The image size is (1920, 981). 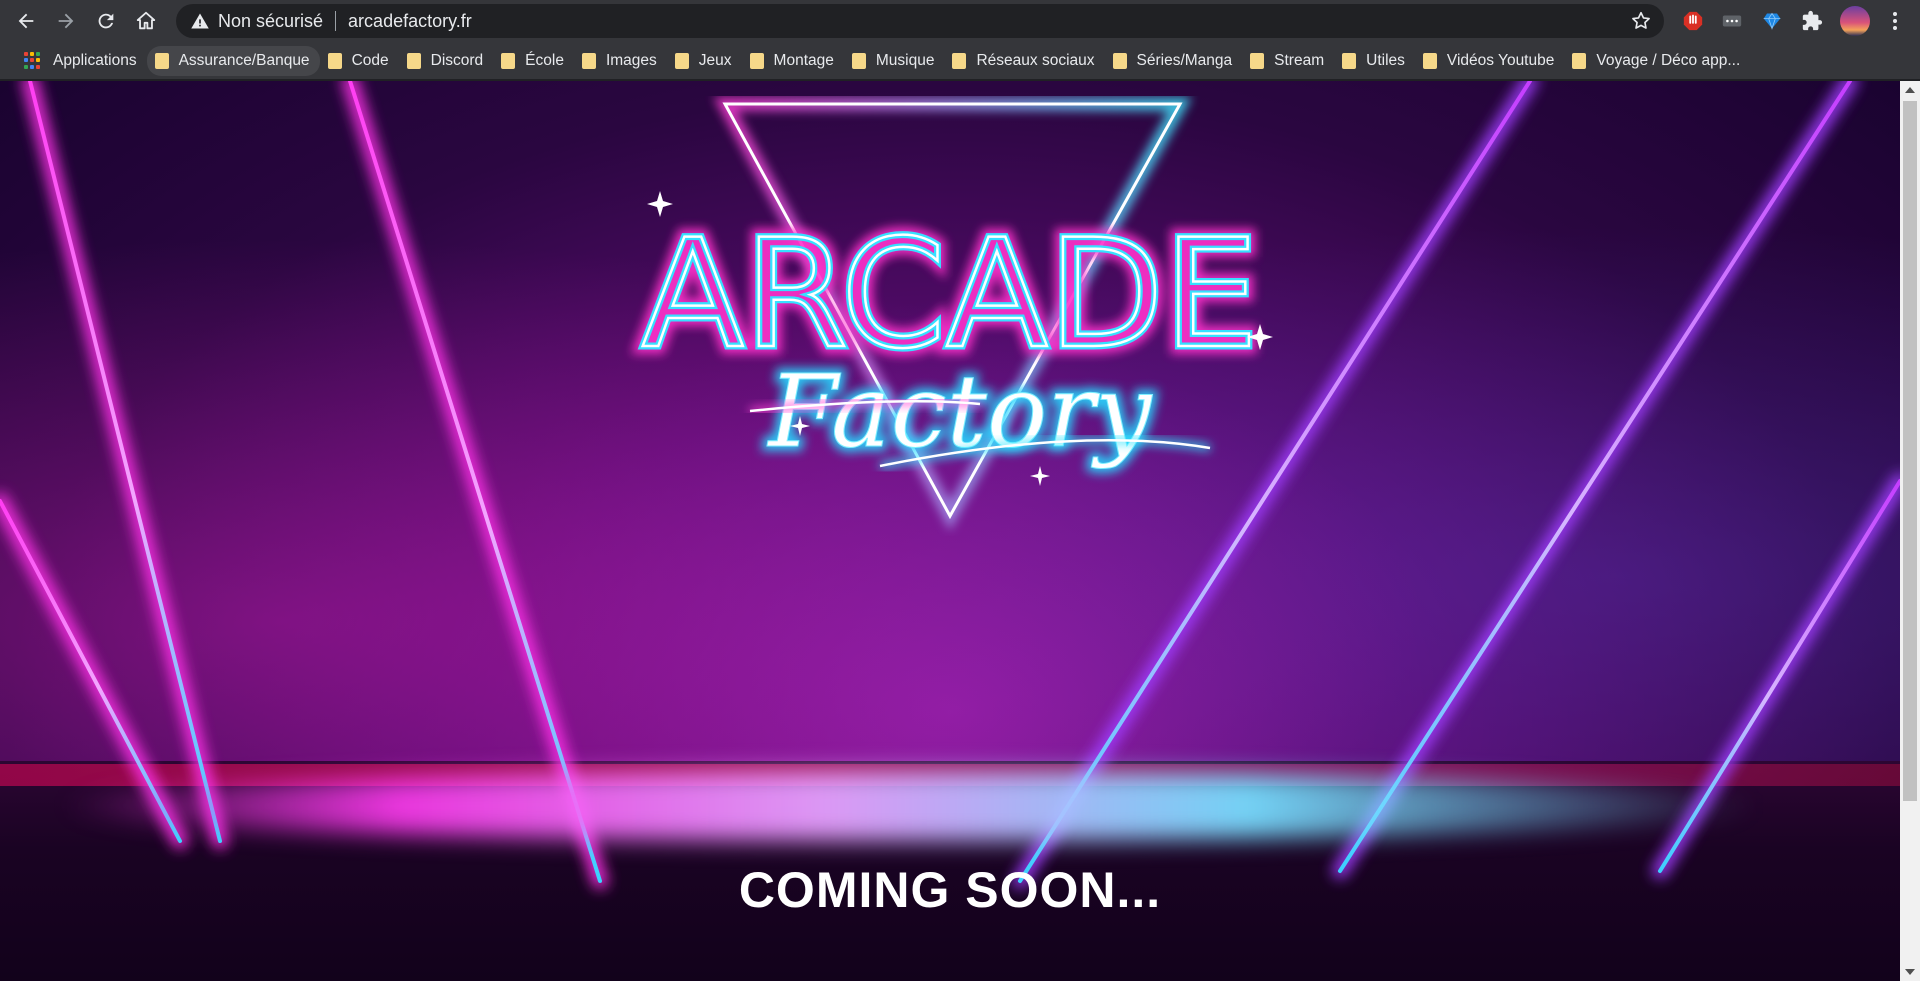 I want to click on menu-icon, so click(x=1895, y=21).